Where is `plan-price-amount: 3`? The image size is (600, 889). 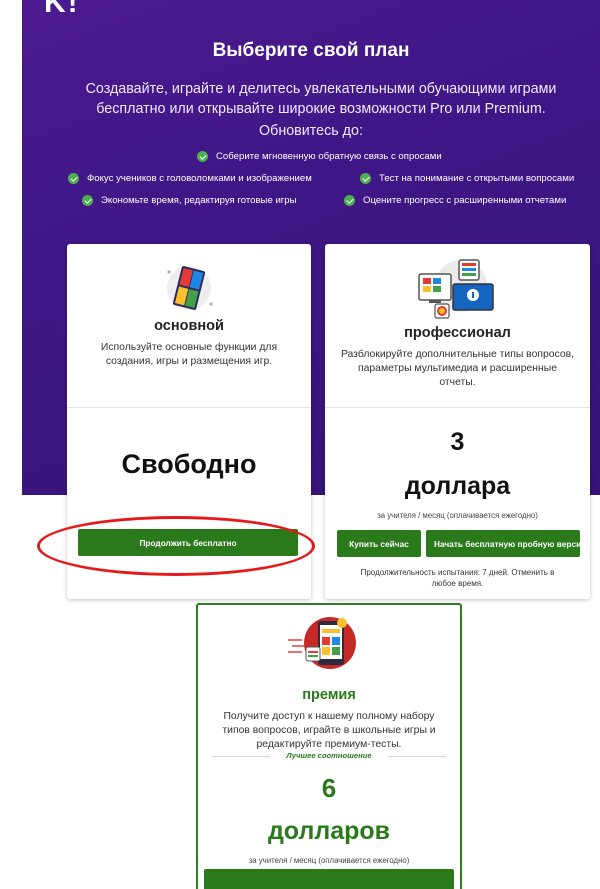 plan-price-amount: 3 is located at coordinates (457, 442).